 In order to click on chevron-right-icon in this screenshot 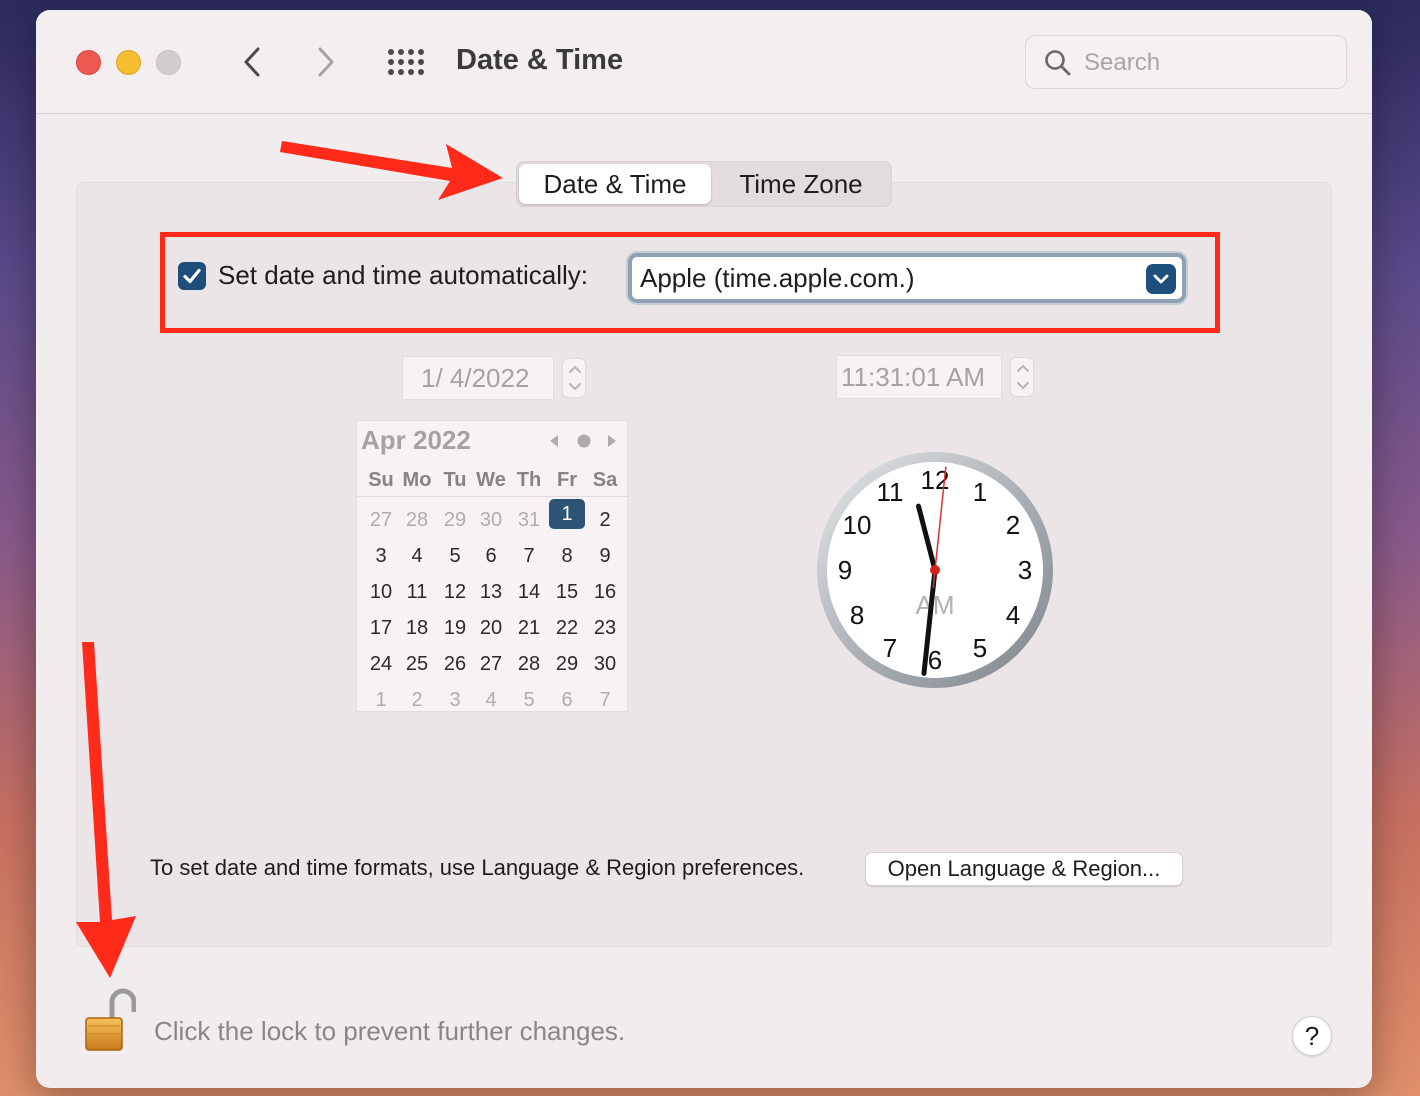, I will do `click(326, 62)`.